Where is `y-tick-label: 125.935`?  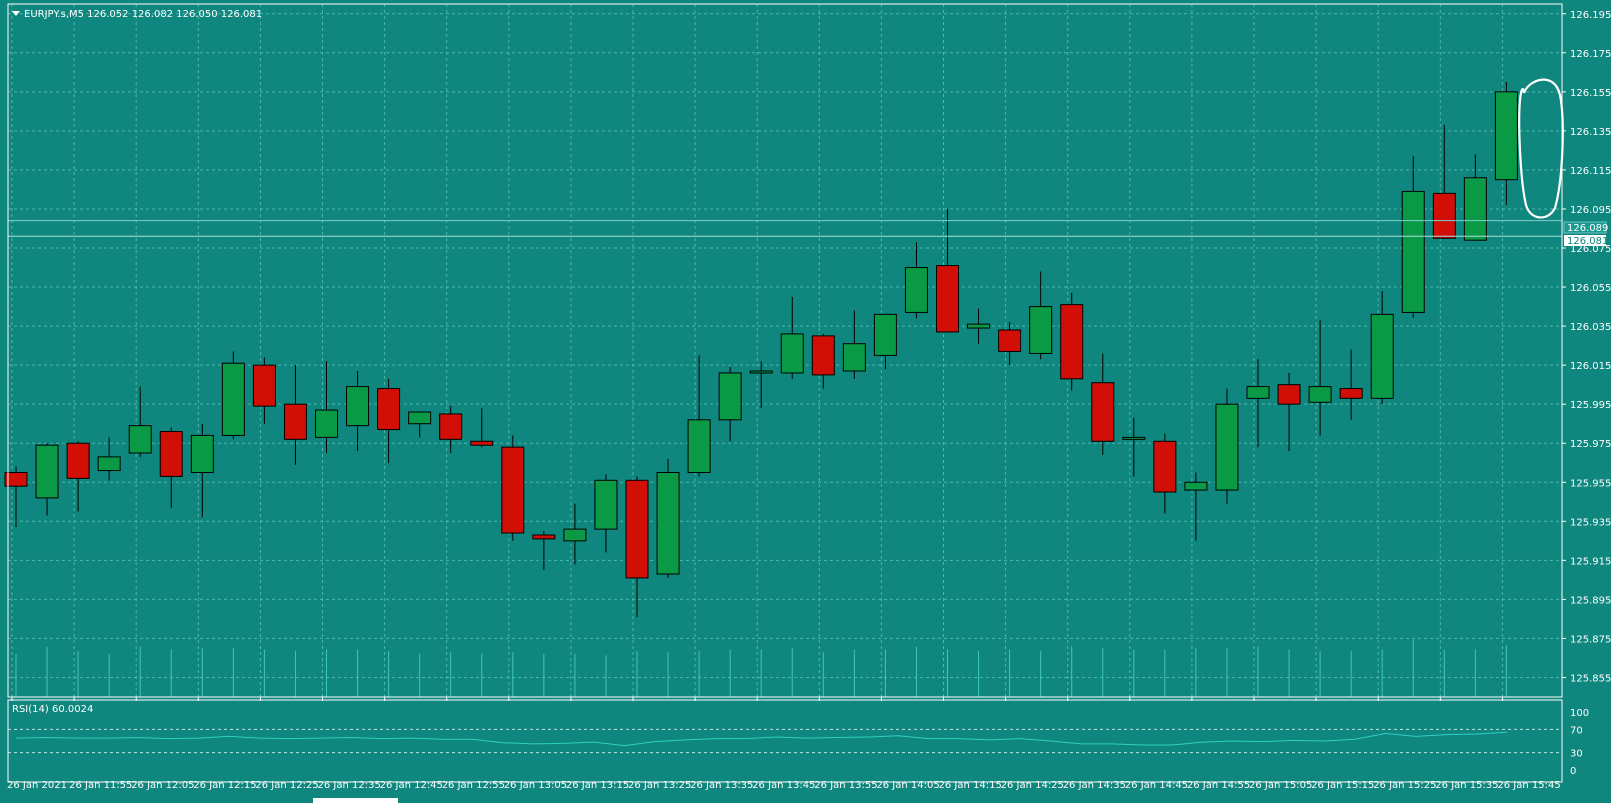
y-tick-label: 125.935 is located at coordinates (1590, 522).